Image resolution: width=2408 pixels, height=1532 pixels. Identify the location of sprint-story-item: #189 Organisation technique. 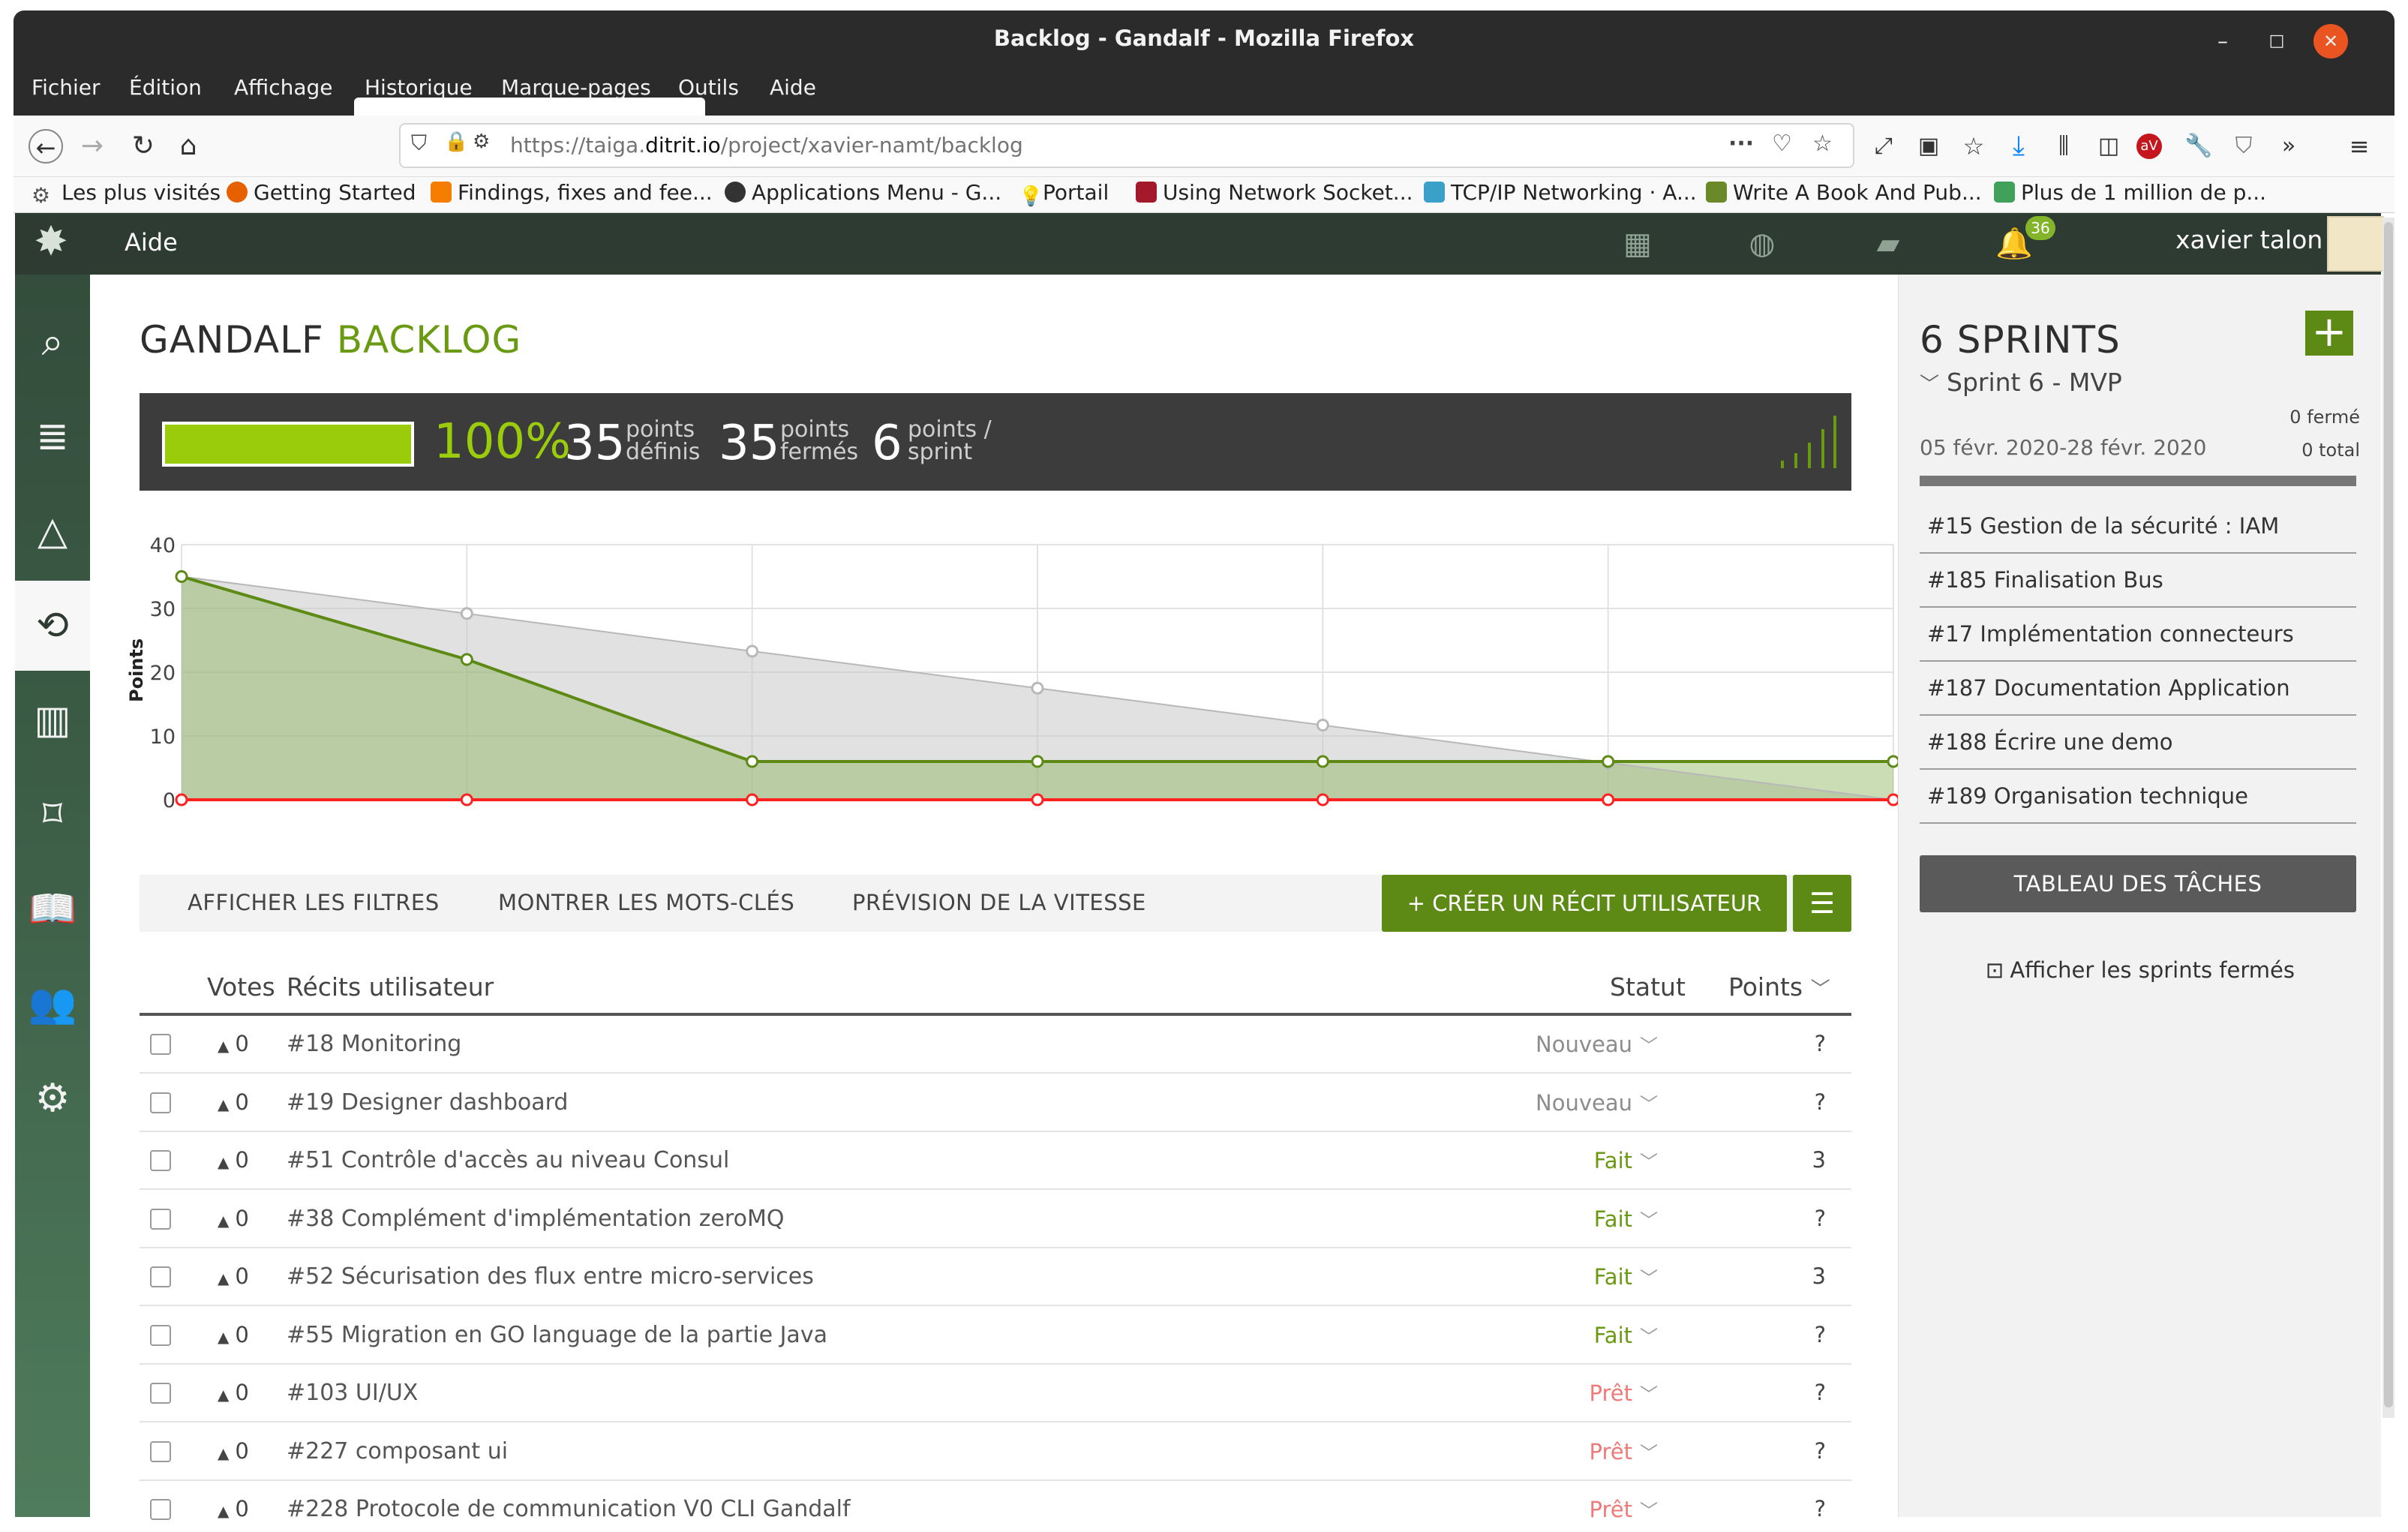
(2138, 797).